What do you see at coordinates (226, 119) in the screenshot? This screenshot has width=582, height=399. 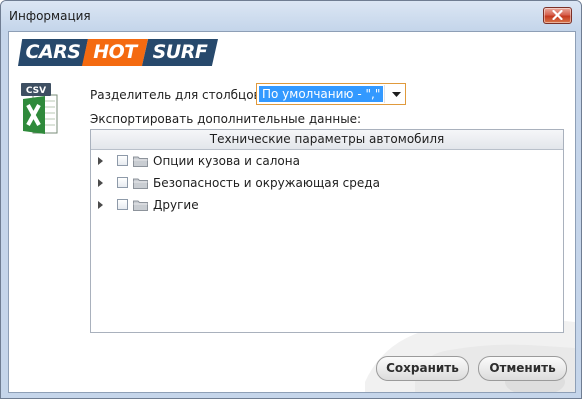 I see `export-label: Экспортировать дополнительные данные:` at bounding box center [226, 119].